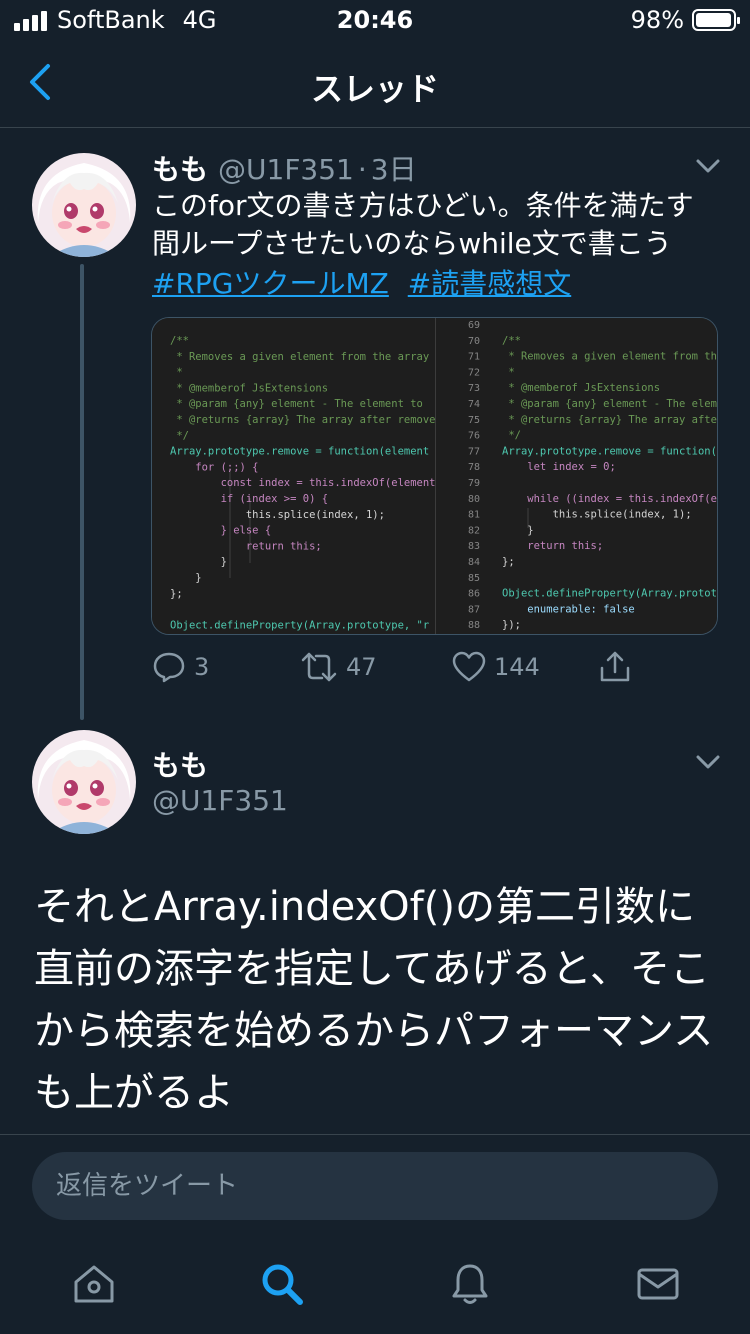  I want to click on code-line: });, so click(511, 625).